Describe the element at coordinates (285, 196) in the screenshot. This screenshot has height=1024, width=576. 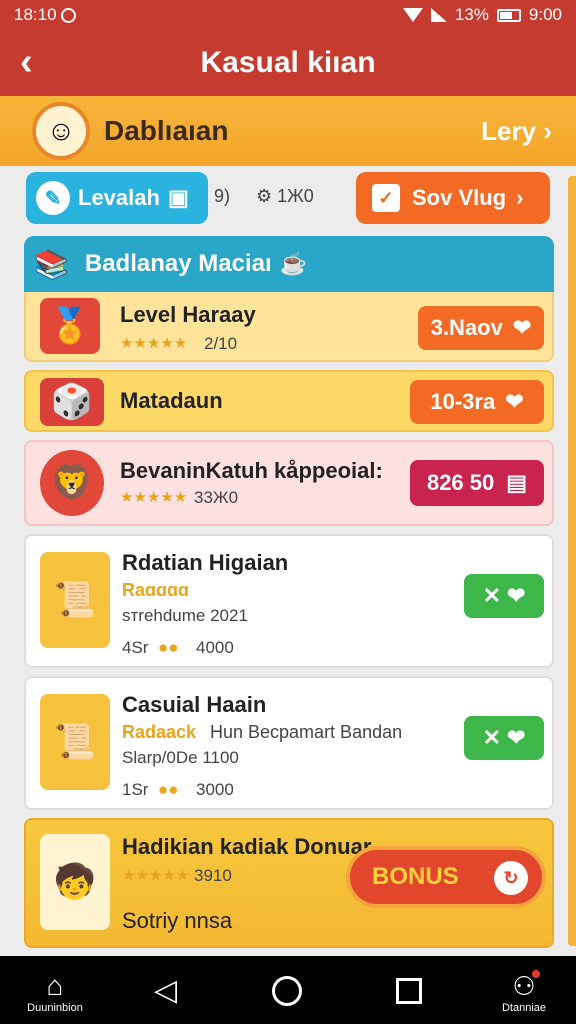
I see `filter-count-b: ⚙ 1Ж0` at that location.